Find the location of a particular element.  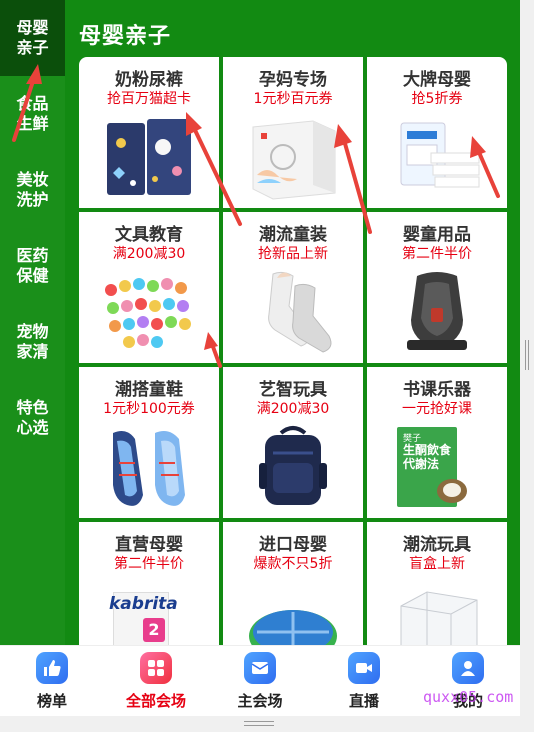

venue-card-big-brand: 大牌母婴 抢5折券 is located at coordinates (437, 132).